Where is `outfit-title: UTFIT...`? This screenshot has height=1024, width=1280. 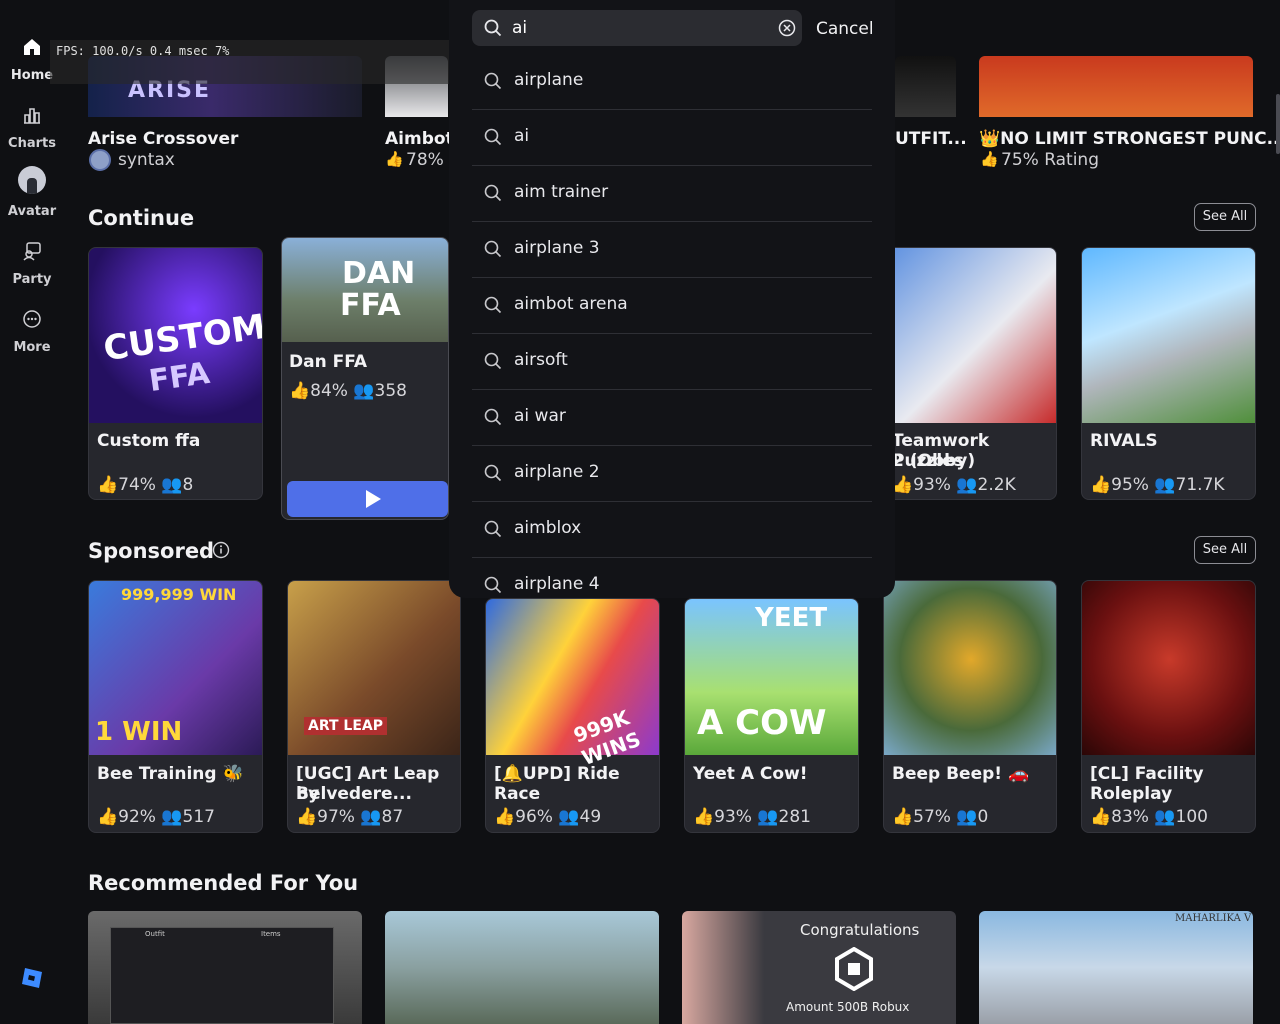 outfit-title: UTFIT... is located at coordinates (931, 139).